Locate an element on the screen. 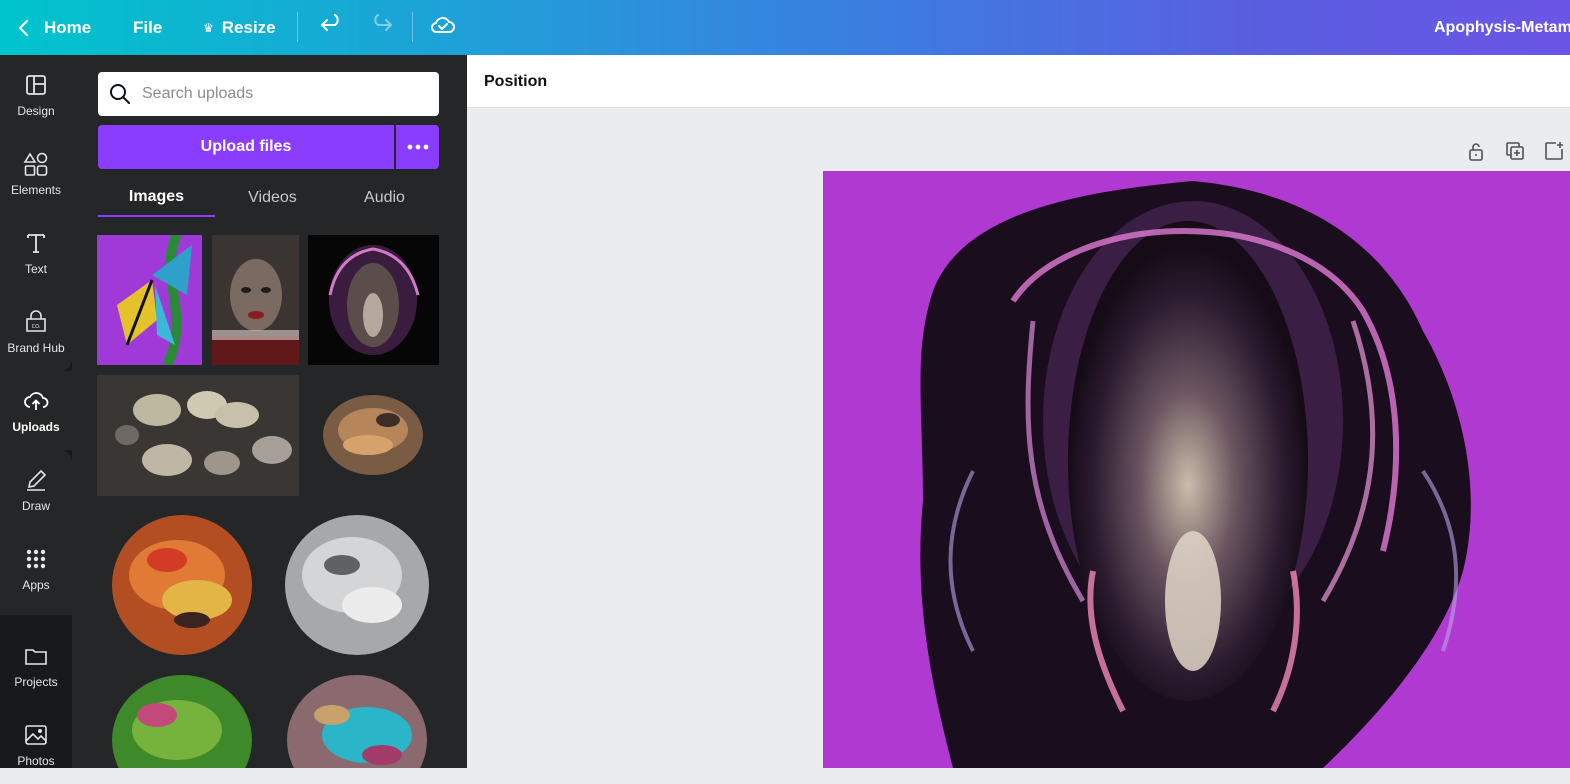 The width and height of the screenshot is (1570, 784). teal-swirl-image is located at coordinates (355, 719).